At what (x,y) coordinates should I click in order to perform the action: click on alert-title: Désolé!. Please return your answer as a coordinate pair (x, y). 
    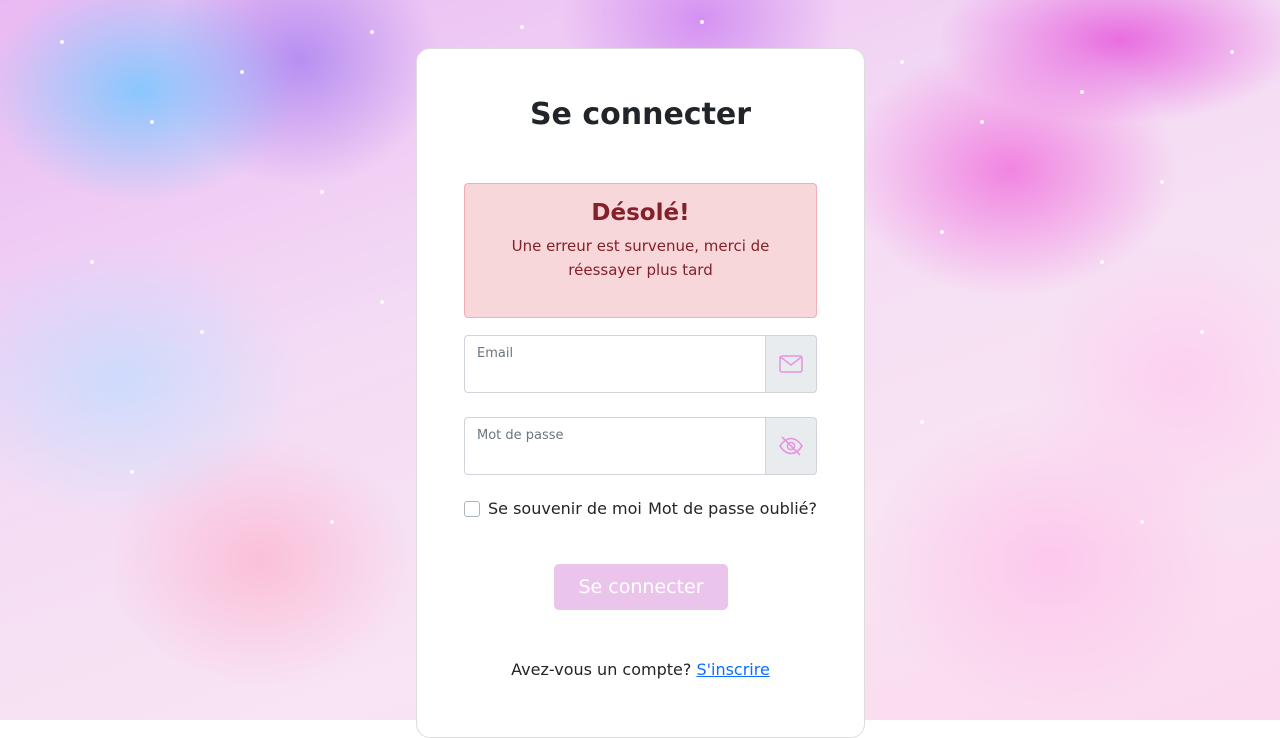
    Looking at the image, I should click on (640, 213).